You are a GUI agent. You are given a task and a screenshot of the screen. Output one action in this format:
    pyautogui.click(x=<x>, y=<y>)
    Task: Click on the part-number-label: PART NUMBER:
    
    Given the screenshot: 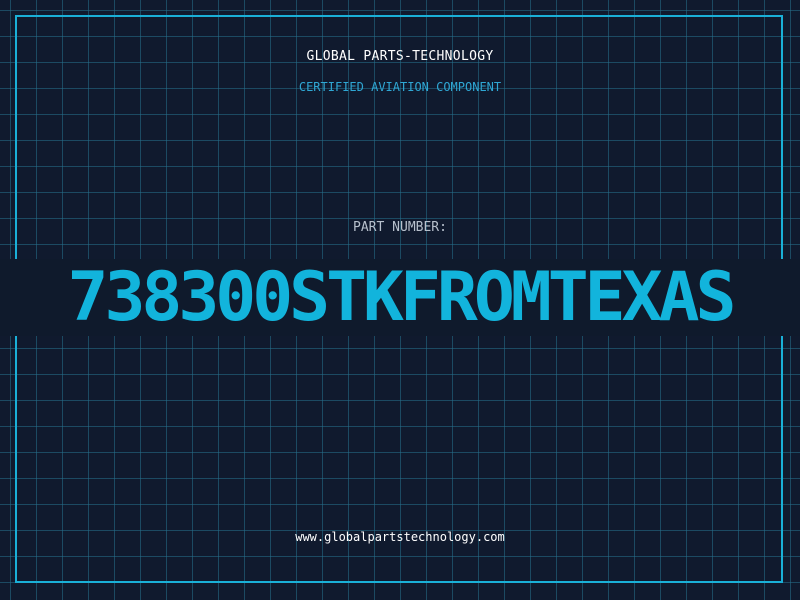 What is the action you would take?
    pyautogui.click(x=400, y=227)
    